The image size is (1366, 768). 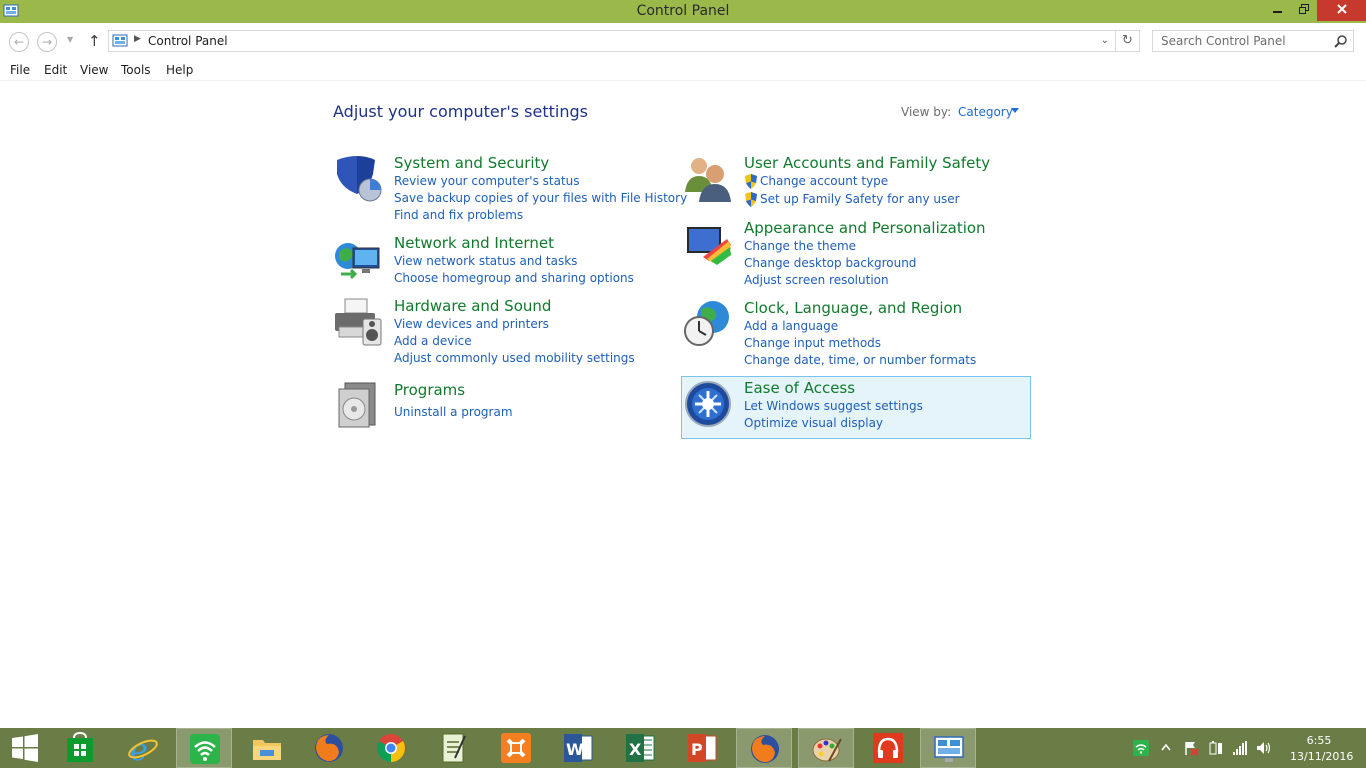 I want to click on link-uninstall-program: Uninstall a program, so click(x=453, y=412).